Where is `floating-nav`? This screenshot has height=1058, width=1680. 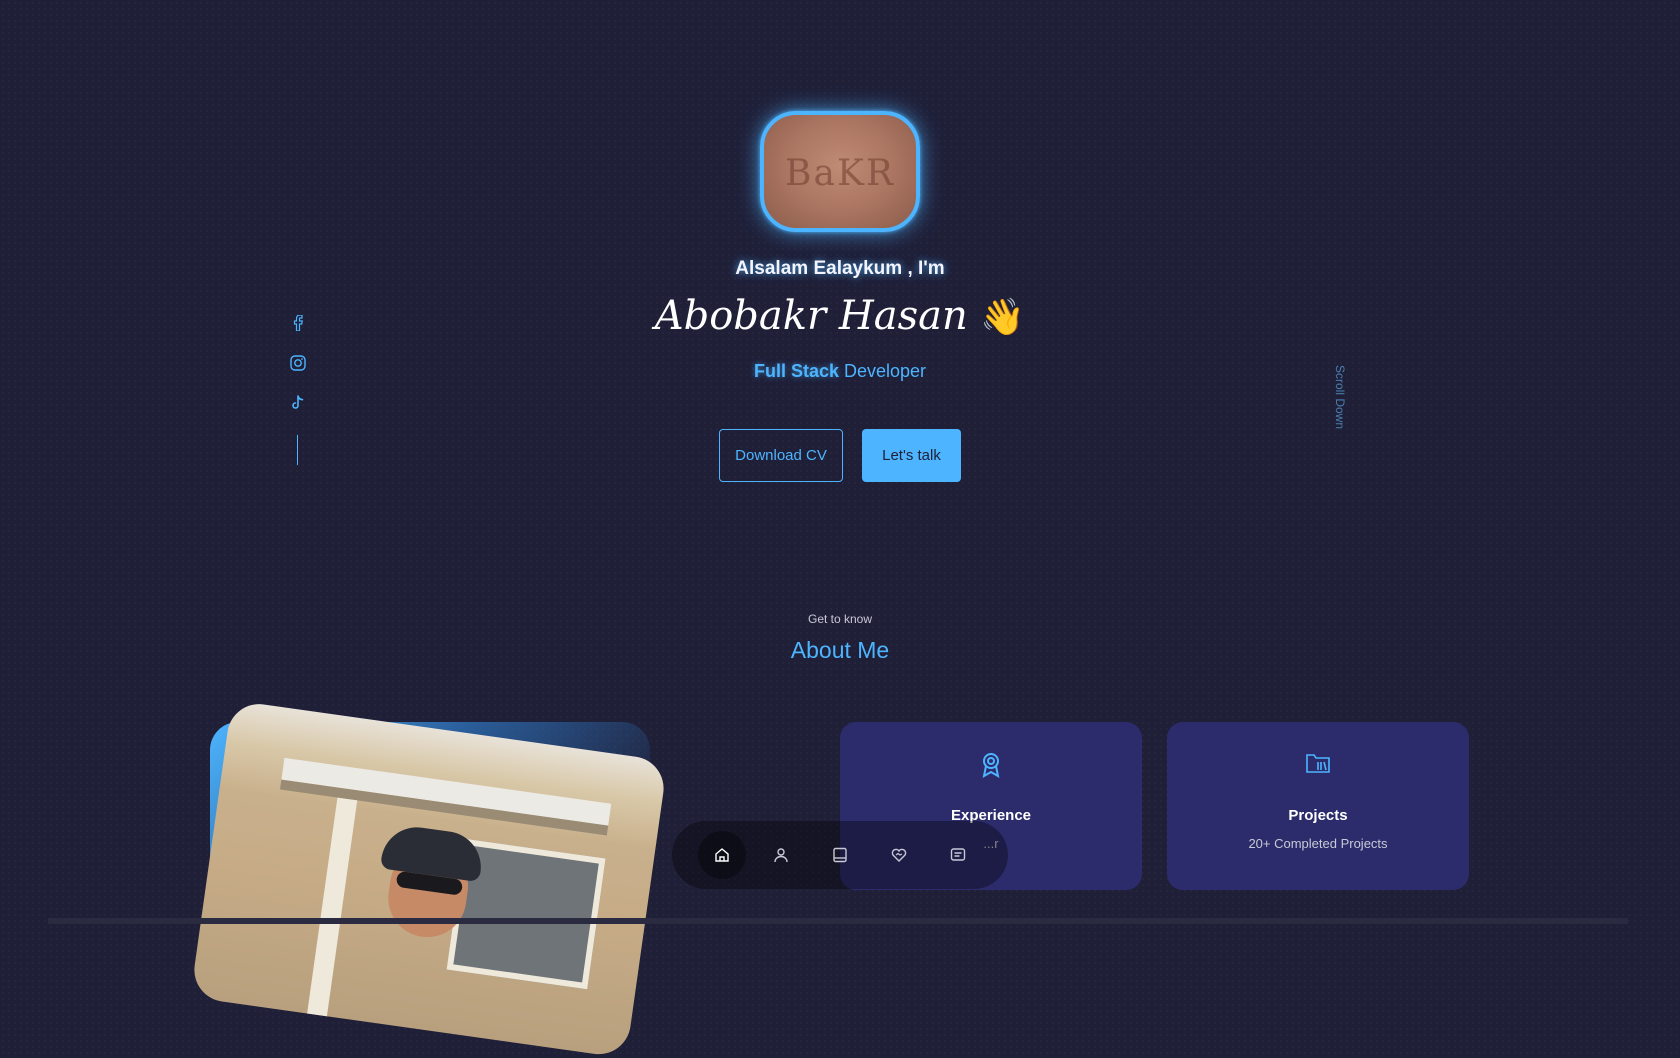
floating-nav is located at coordinates (840, 855).